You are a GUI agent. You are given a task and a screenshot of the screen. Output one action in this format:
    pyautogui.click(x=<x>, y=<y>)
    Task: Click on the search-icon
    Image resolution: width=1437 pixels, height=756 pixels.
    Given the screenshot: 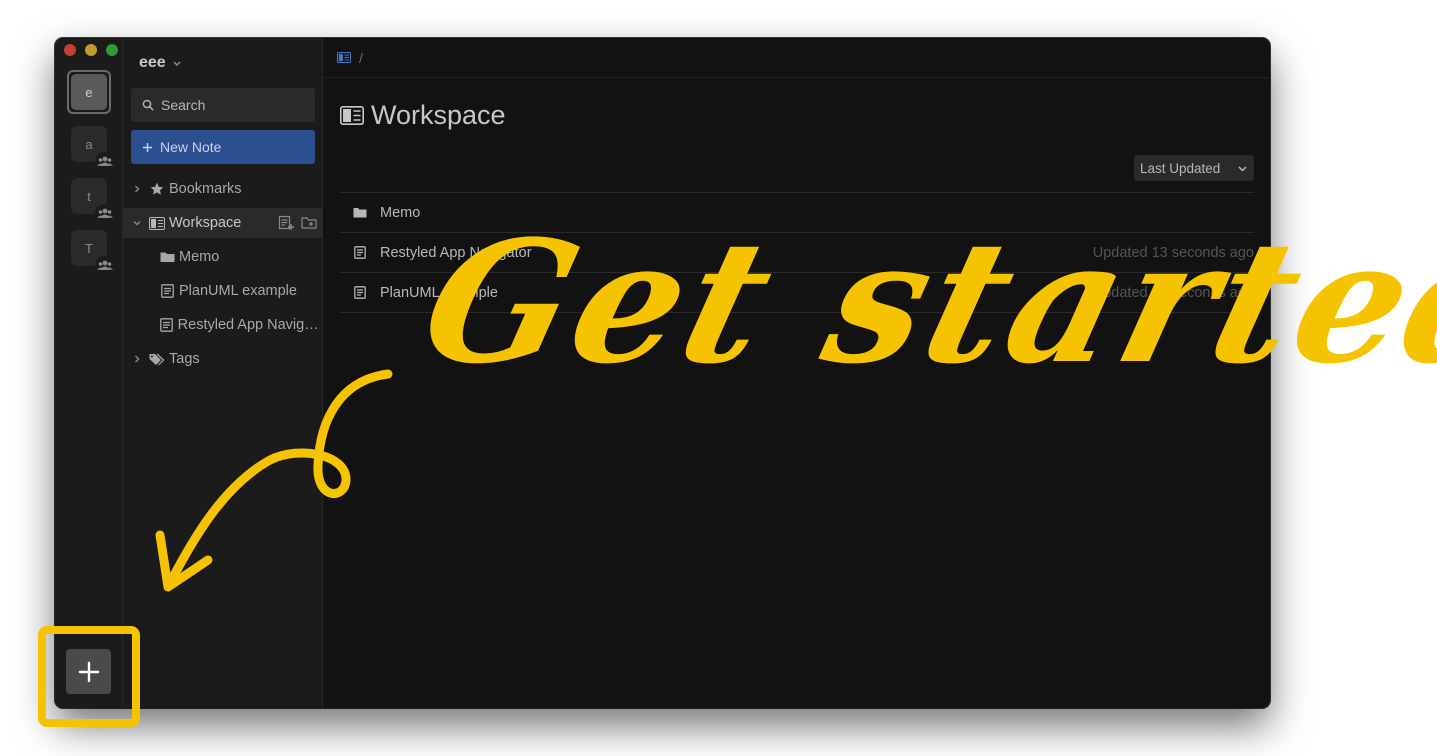 What is the action you would take?
    pyautogui.click(x=148, y=105)
    